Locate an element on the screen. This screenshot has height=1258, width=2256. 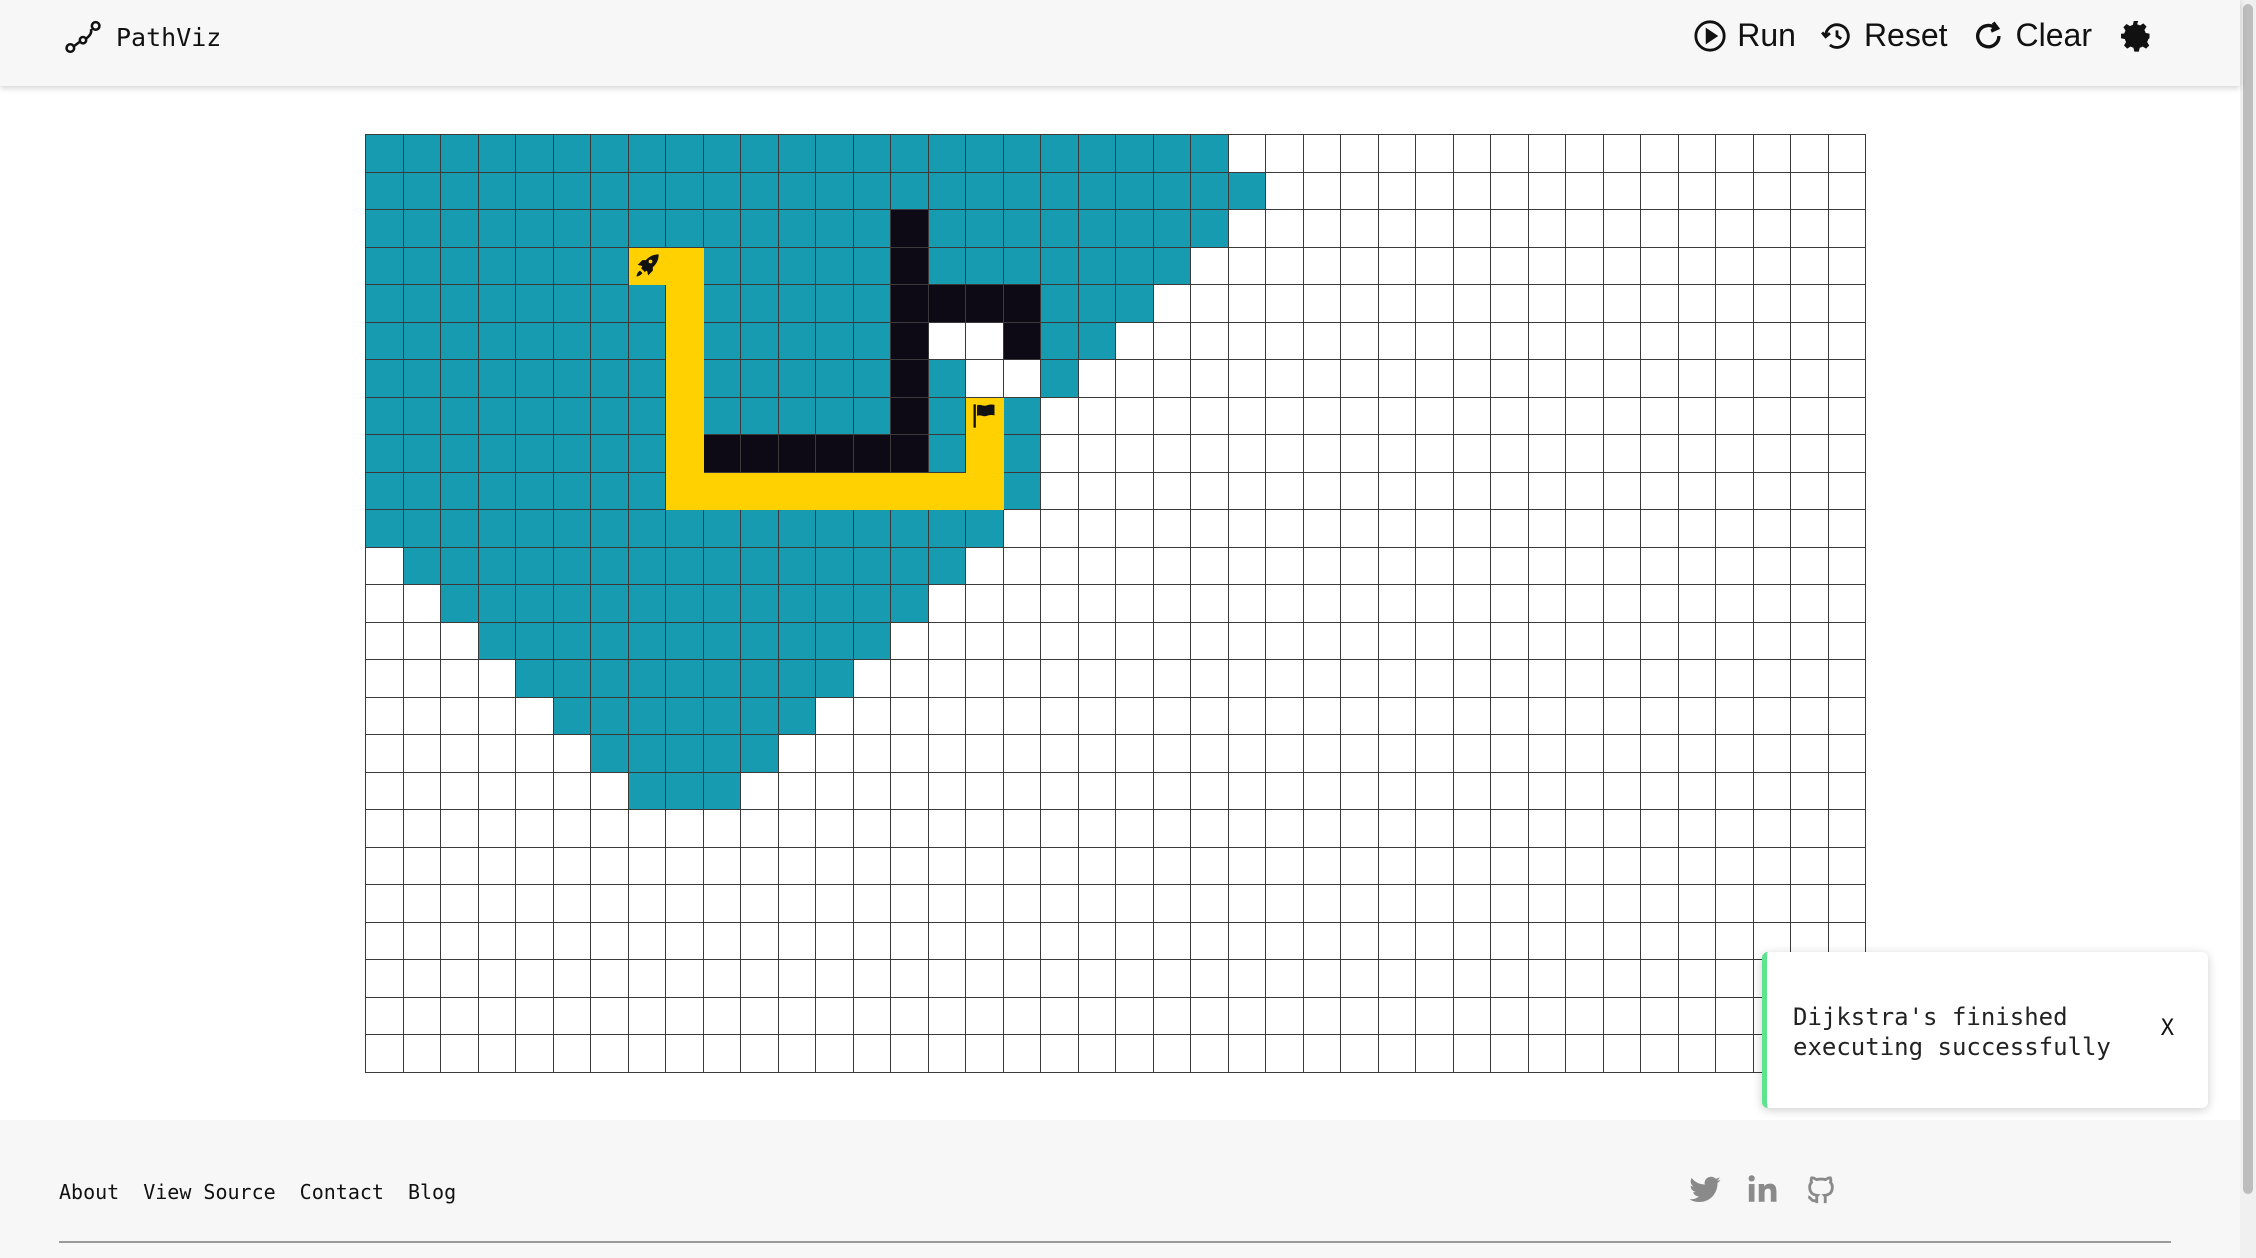
footer-link-contact: Contact is located at coordinates (342, 1192).